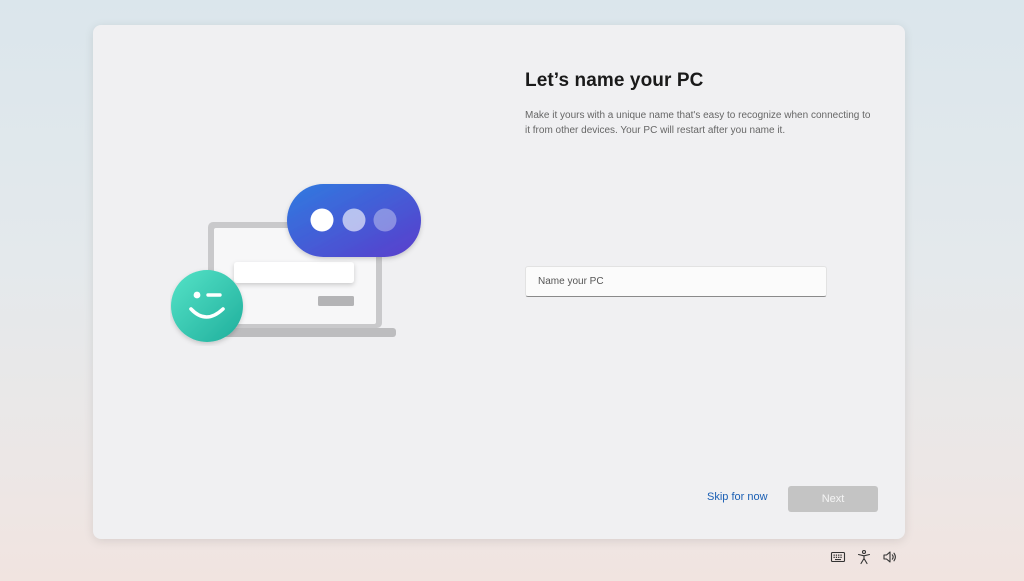  Describe the element at coordinates (614, 80) in the screenshot. I see `page-title: Let’s name your PC` at that location.